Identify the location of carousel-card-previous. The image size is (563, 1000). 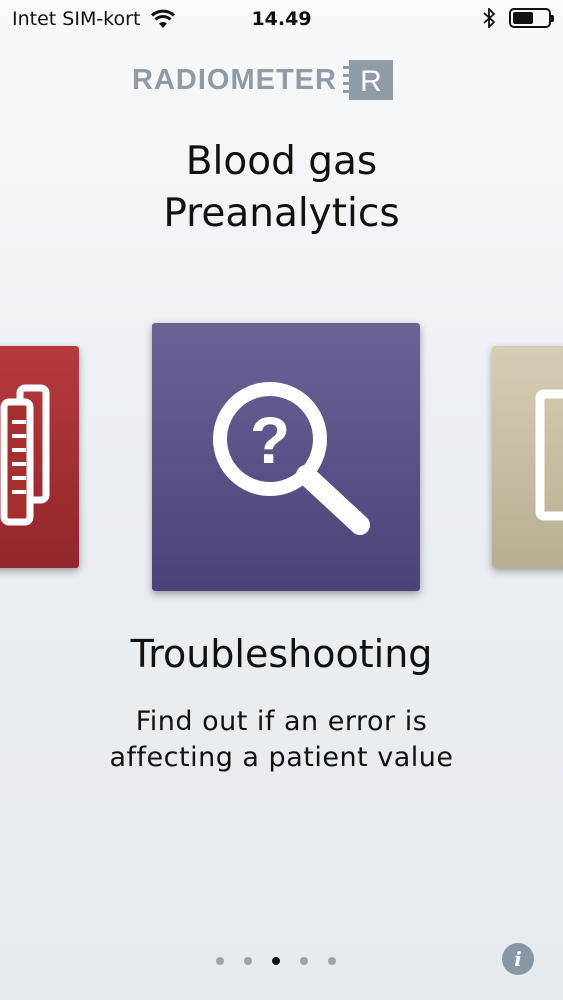
(39, 457).